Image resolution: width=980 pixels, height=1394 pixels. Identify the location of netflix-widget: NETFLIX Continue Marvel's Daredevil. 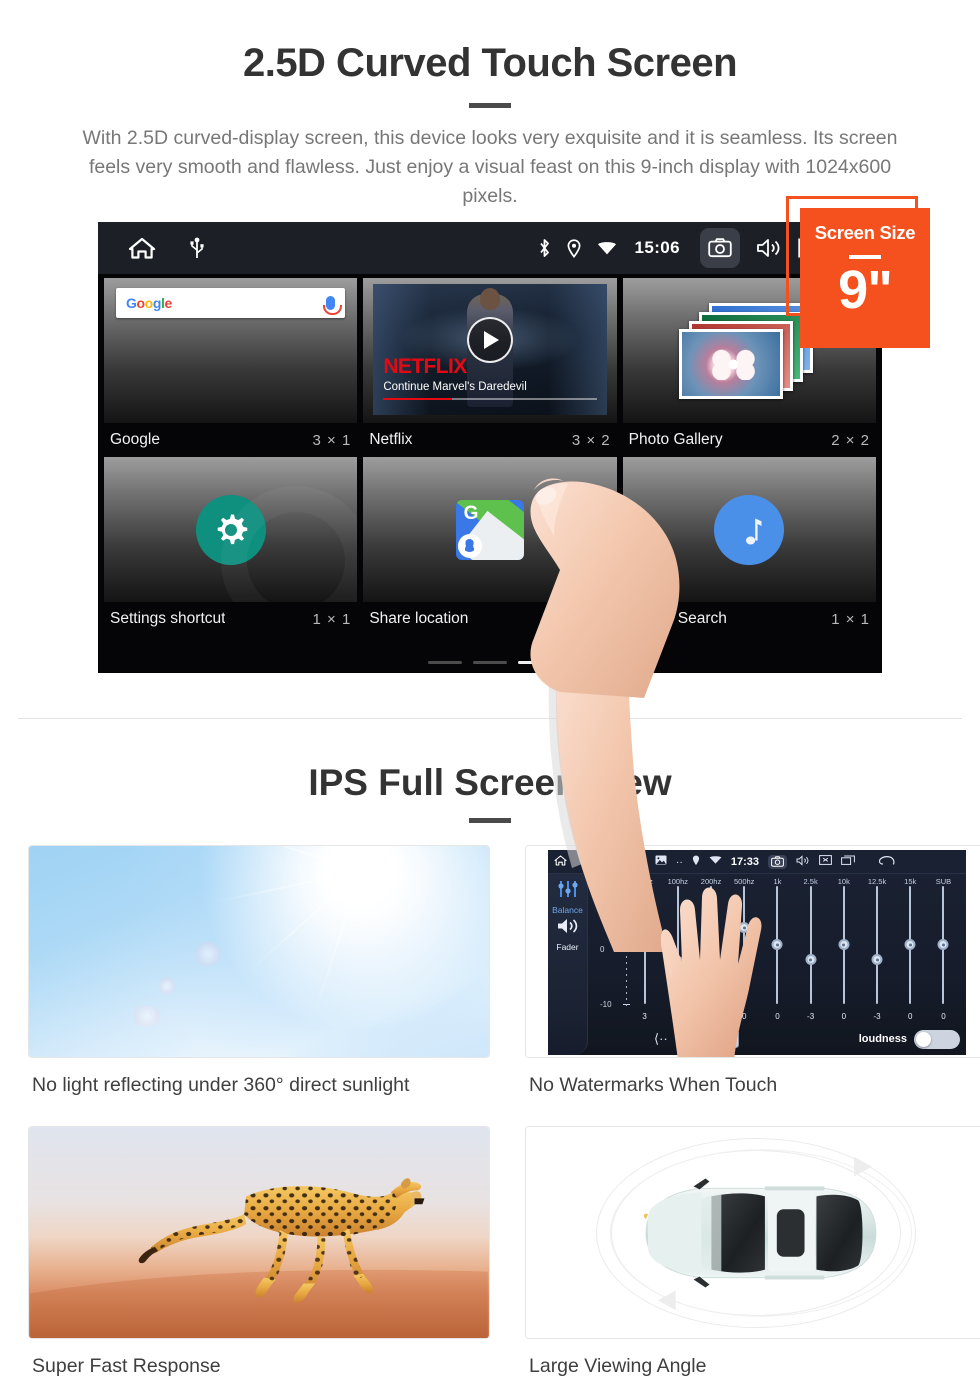
(490, 350).